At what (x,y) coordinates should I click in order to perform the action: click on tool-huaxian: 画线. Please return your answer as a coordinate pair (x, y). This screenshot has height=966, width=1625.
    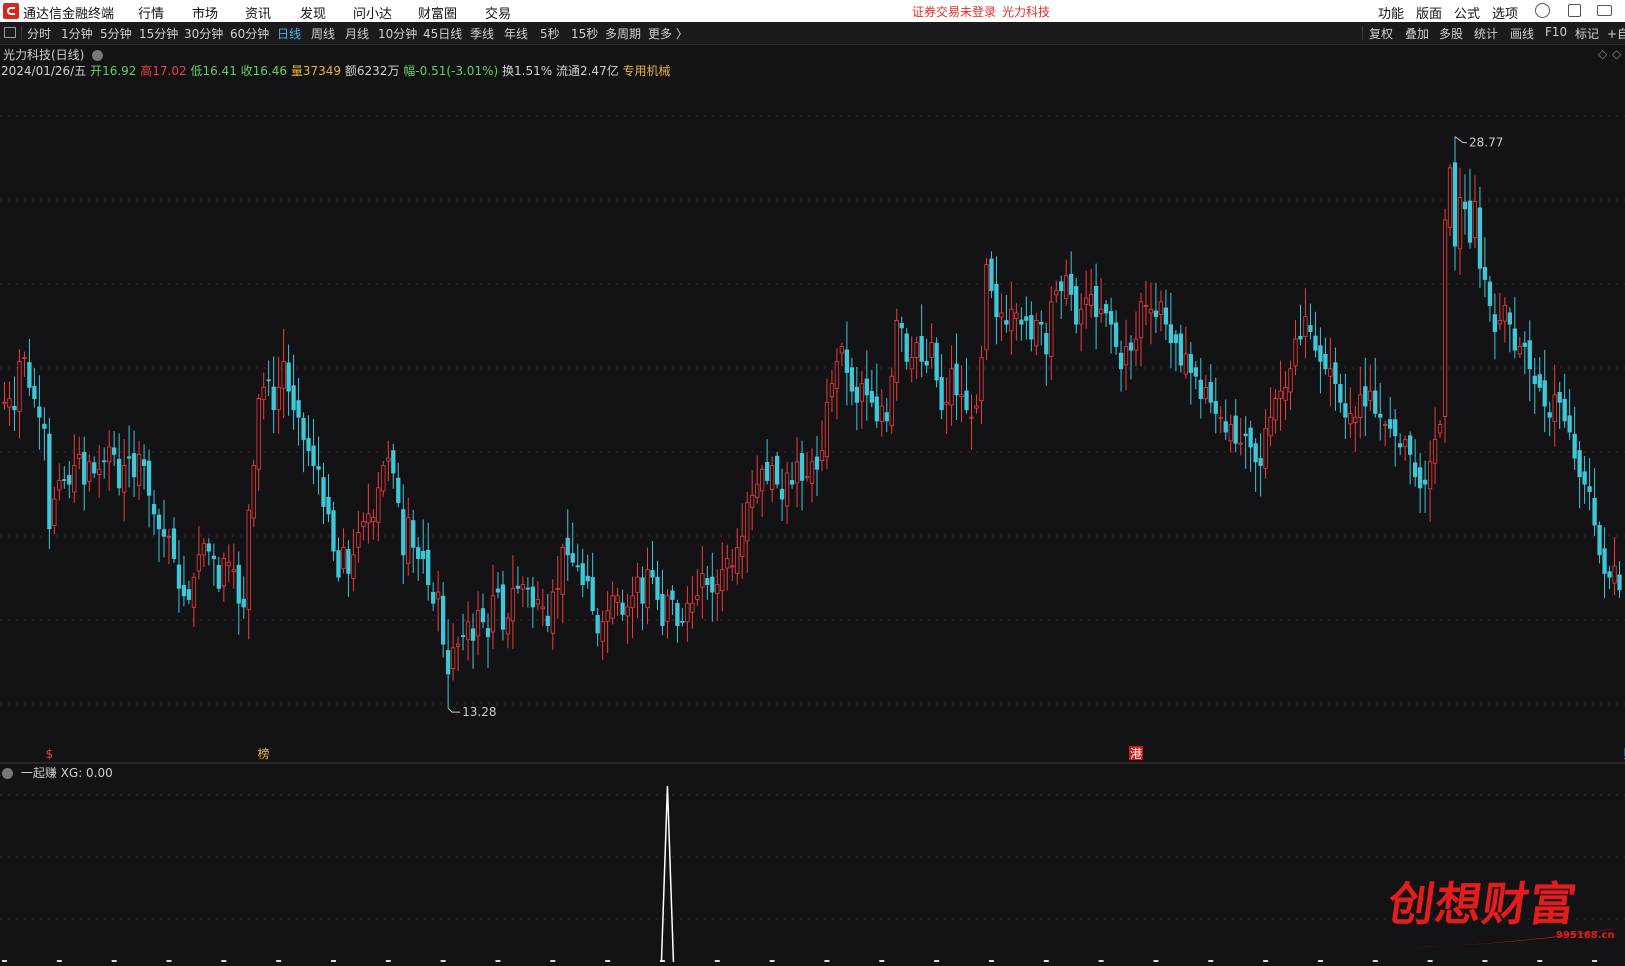
    Looking at the image, I should click on (1522, 33).